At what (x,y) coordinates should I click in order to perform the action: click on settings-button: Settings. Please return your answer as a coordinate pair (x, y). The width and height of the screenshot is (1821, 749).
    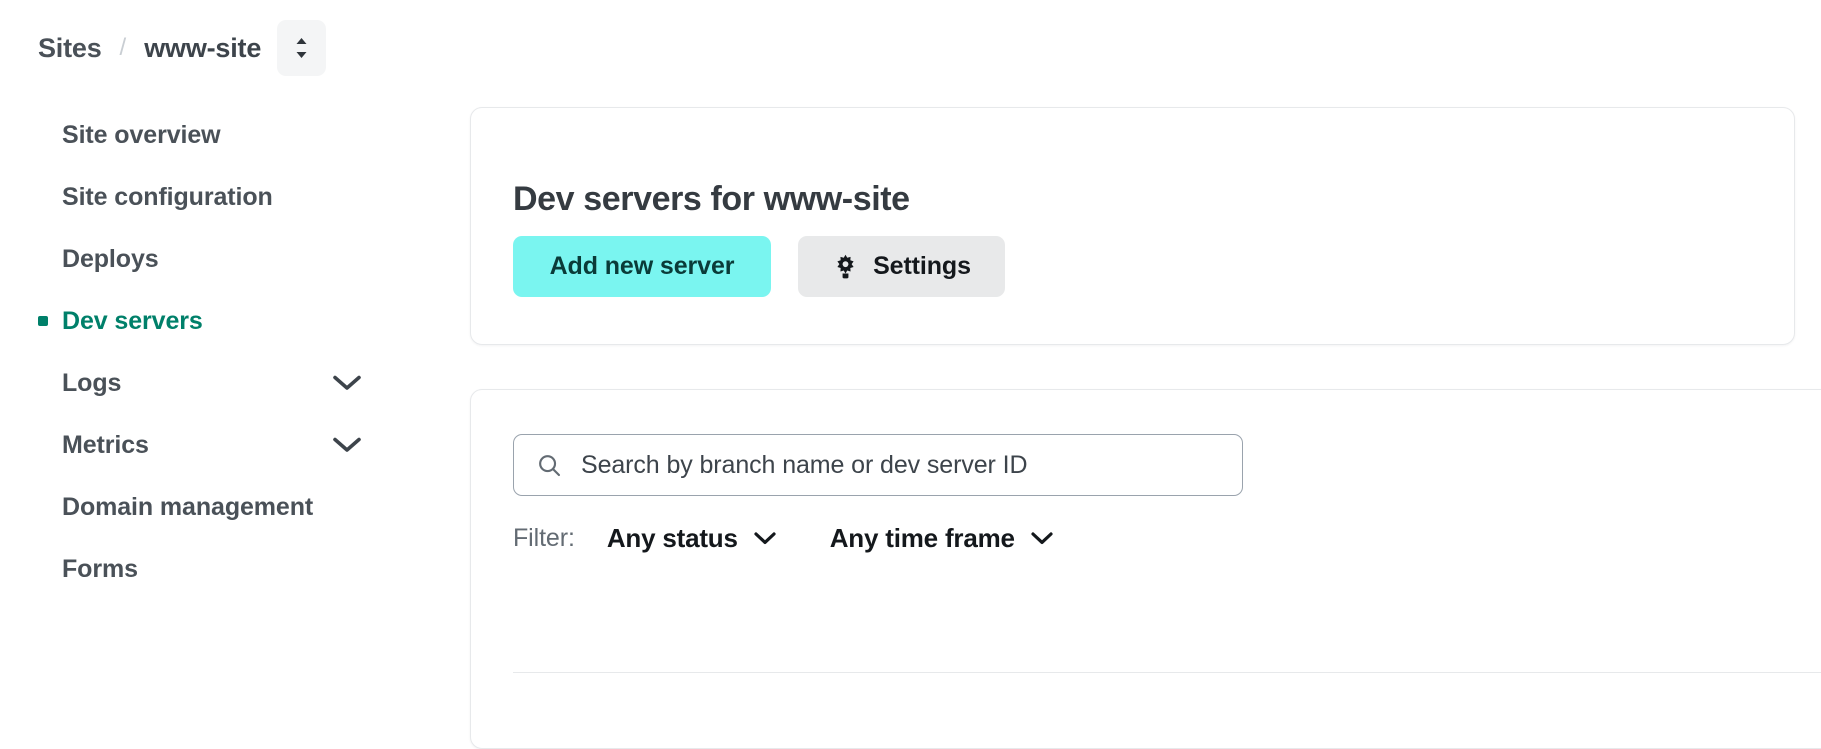
    Looking at the image, I should click on (901, 266).